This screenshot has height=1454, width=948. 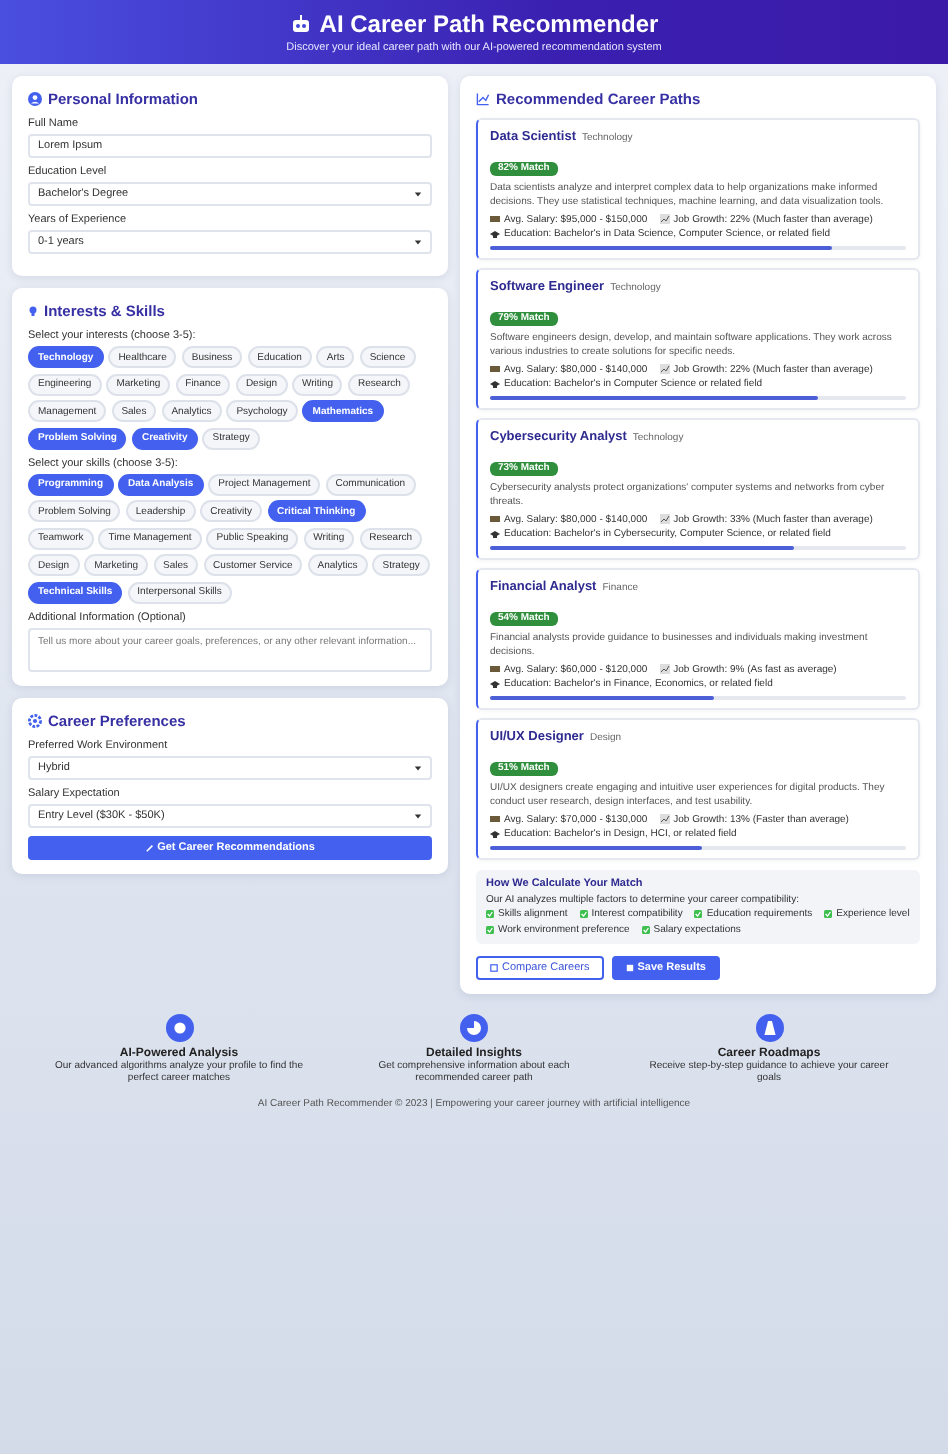 What do you see at coordinates (474, 1027) in the screenshot?
I see `chart-pie-icon` at bounding box center [474, 1027].